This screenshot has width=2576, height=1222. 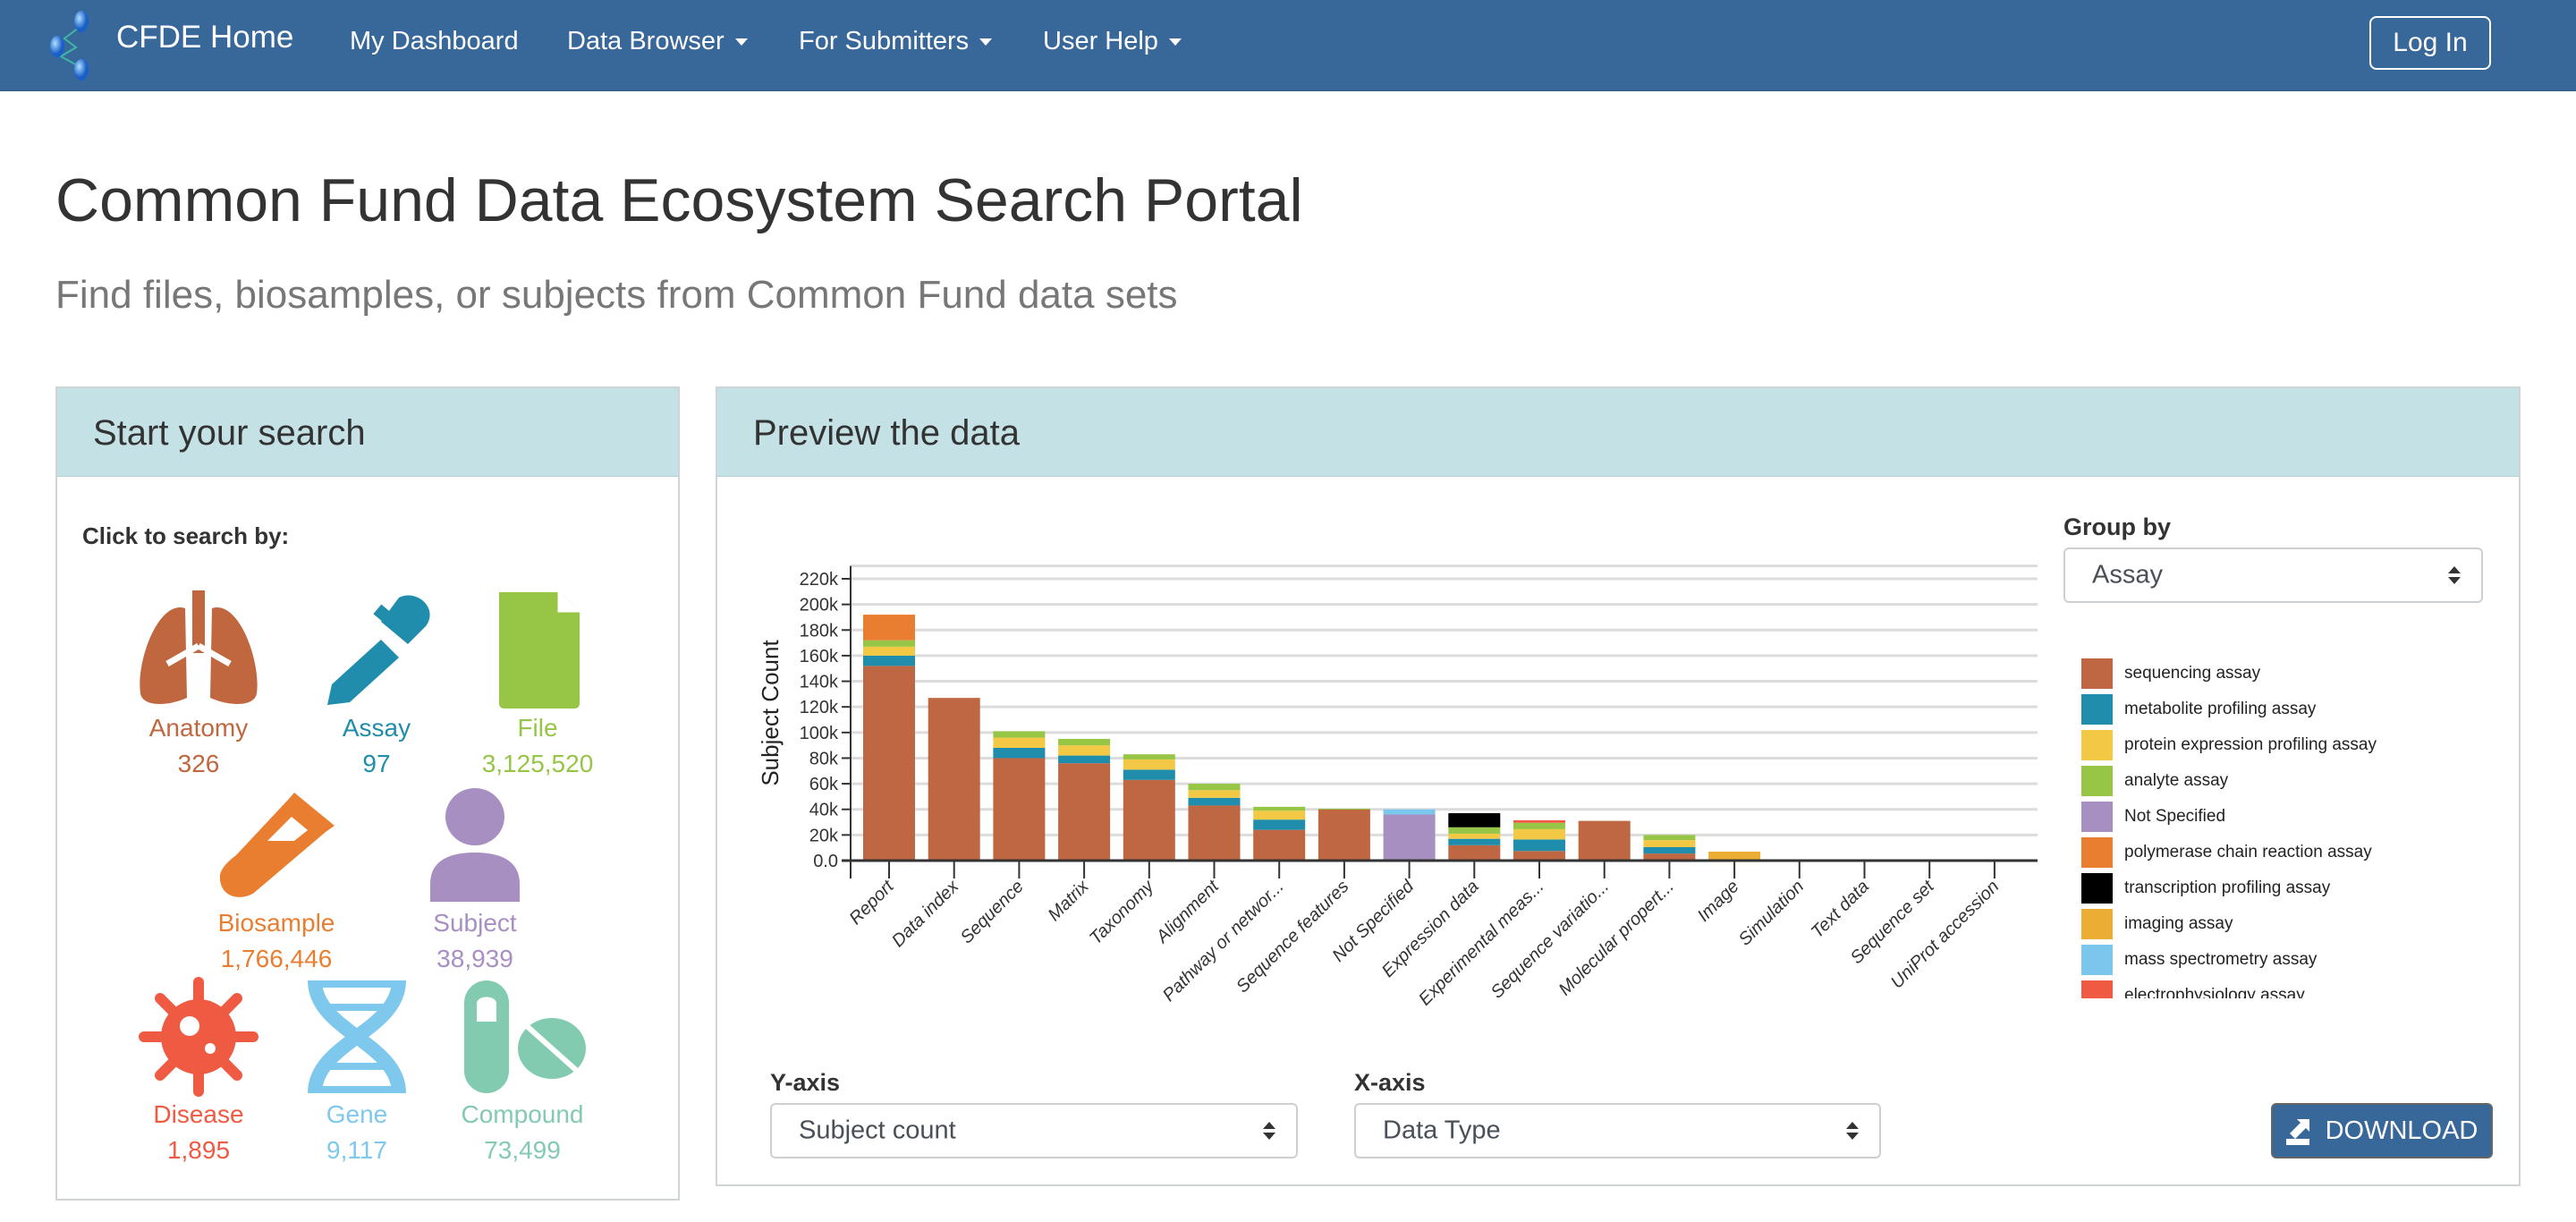 What do you see at coordinates (2273, 575) in the screenshot?
I see `group-by-select: Assay` at bounding box center [2273, 575].